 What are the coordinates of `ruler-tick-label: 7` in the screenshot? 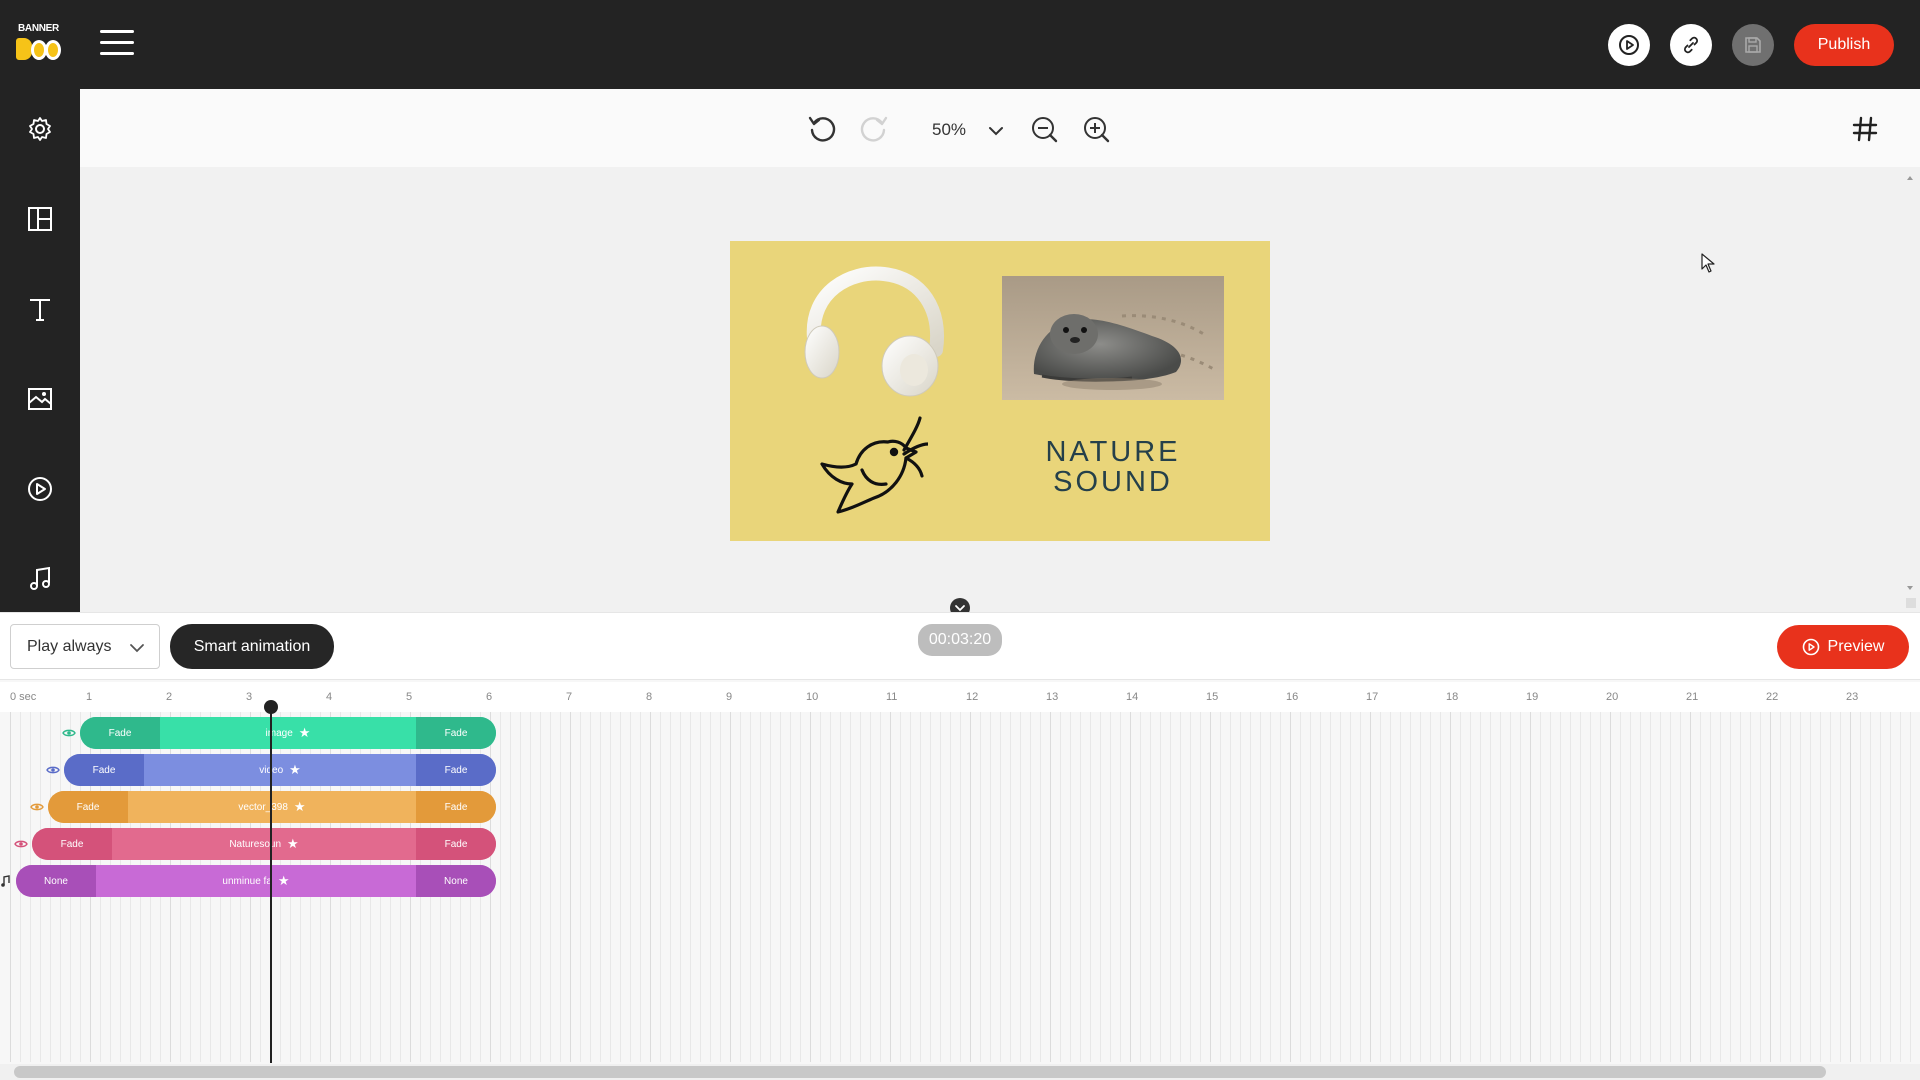 It's located at (569, 697).